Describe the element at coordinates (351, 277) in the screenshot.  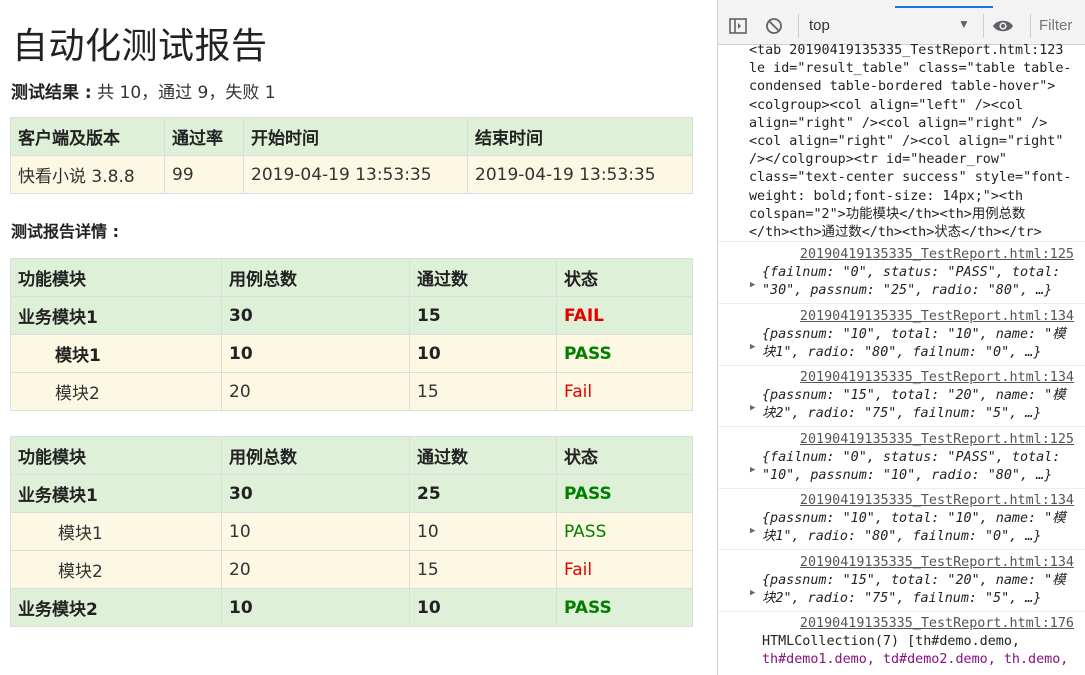
I see `table-header-row: 功能模块 用例总数 通过数 状态` at that location.